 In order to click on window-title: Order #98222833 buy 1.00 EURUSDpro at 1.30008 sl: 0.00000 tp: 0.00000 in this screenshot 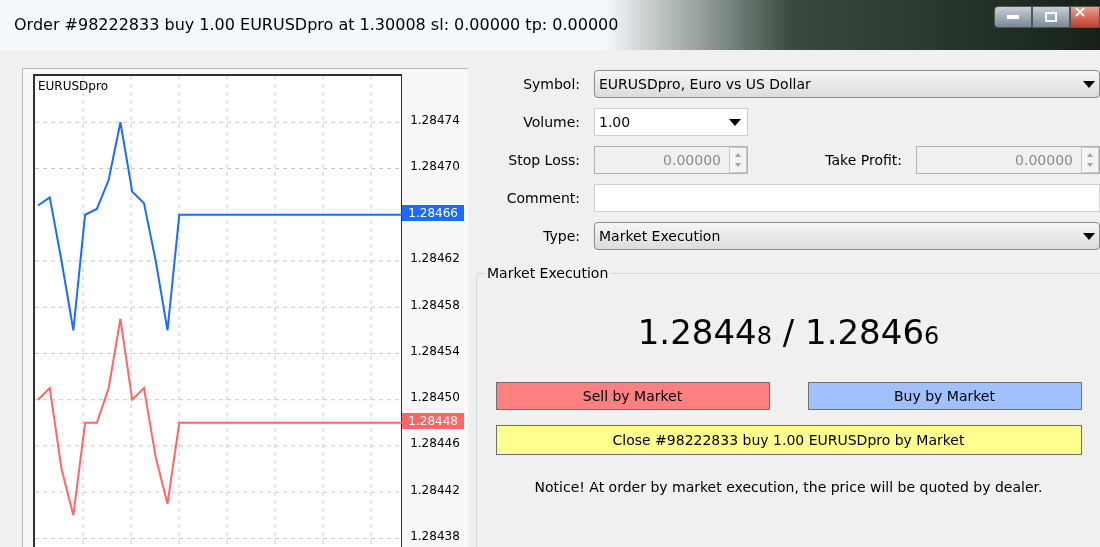, I will do `click(316, 25)`.